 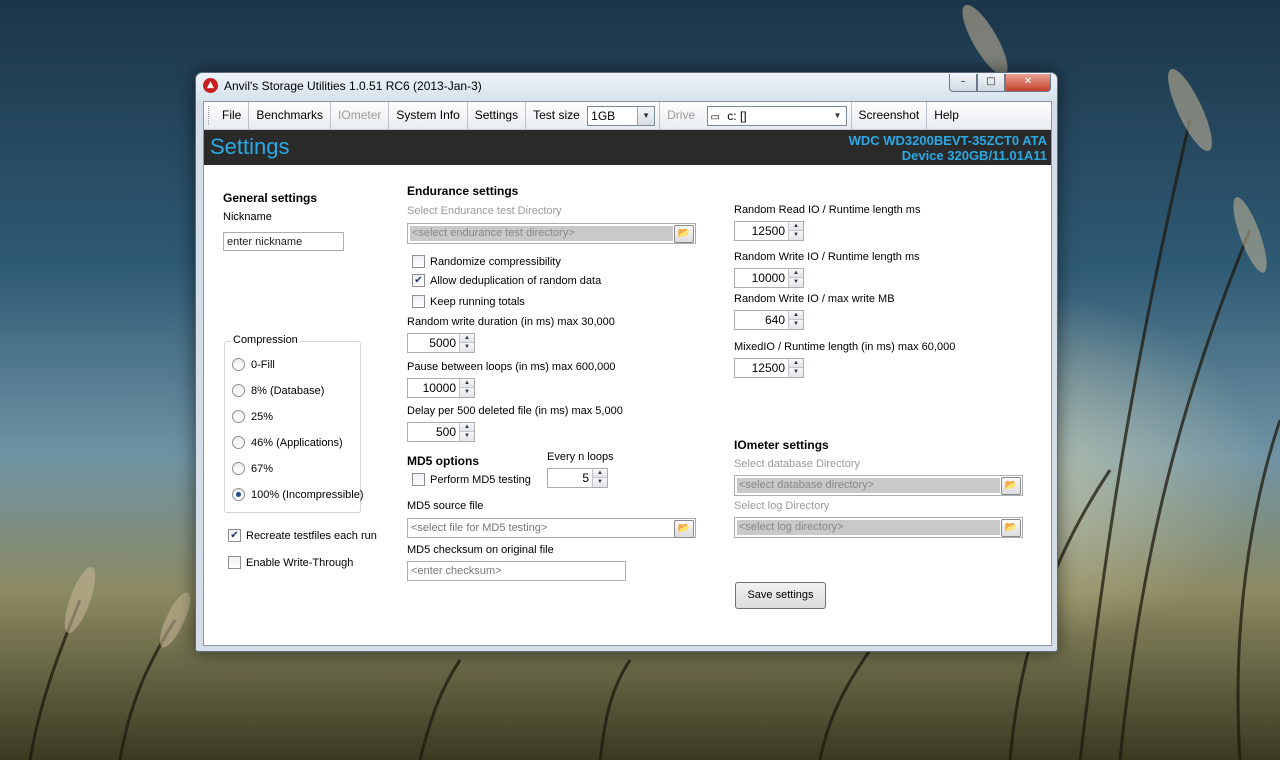 What do you see at coordinates (283, 241) in the screenshot?
I see `nickname-input: enter nickname` at bounding box center [283, 241].